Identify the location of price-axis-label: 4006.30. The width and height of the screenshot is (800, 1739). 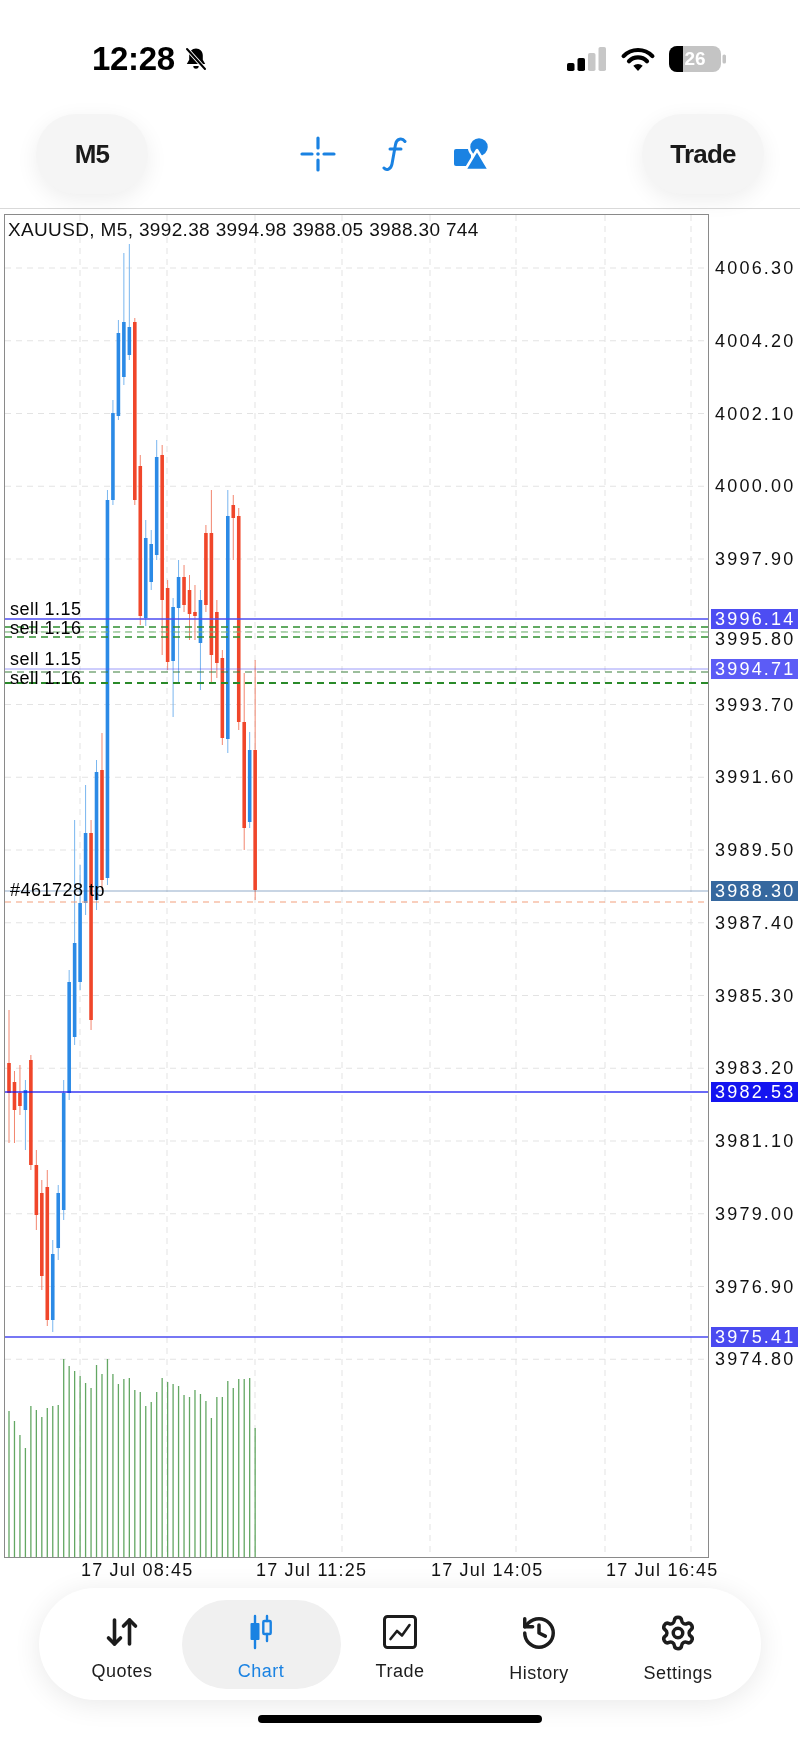
(755, 268).